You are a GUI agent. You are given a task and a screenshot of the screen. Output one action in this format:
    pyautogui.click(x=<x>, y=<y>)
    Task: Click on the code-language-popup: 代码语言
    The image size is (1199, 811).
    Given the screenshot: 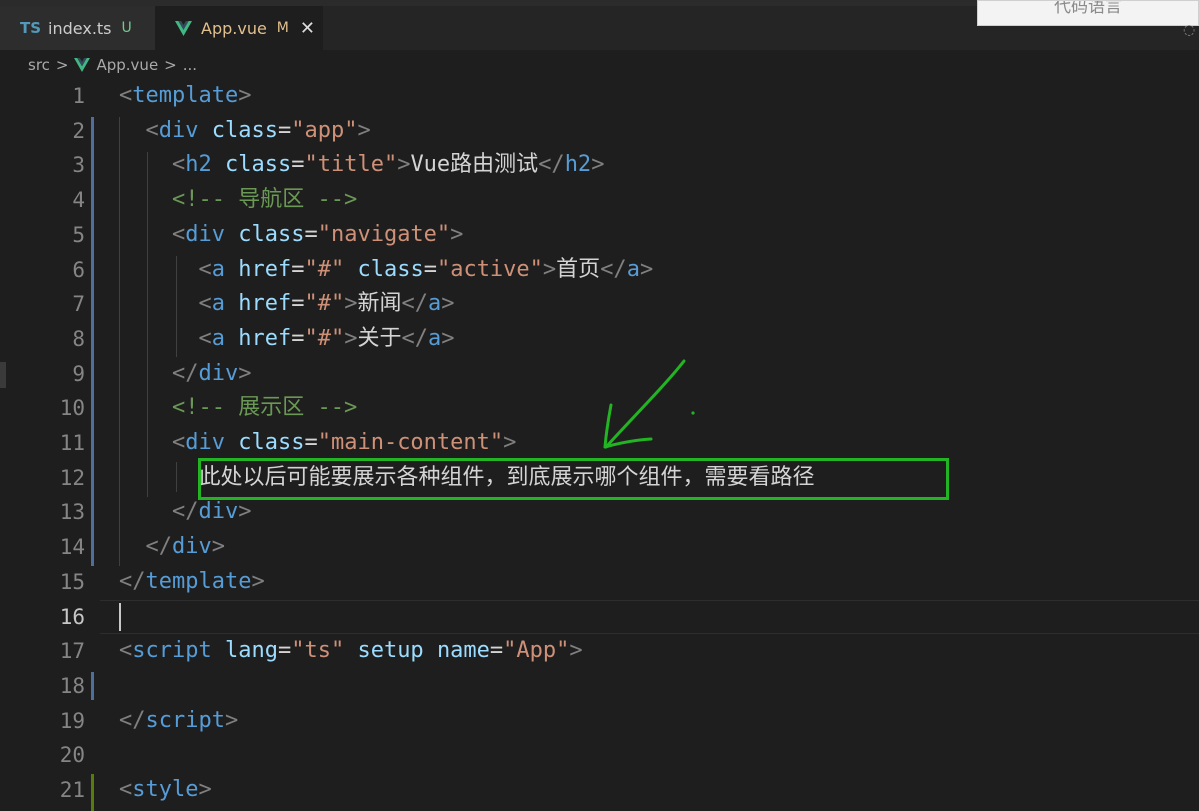 What is the action you would take?
    pyautogui.click(x=1088, y=13)
    